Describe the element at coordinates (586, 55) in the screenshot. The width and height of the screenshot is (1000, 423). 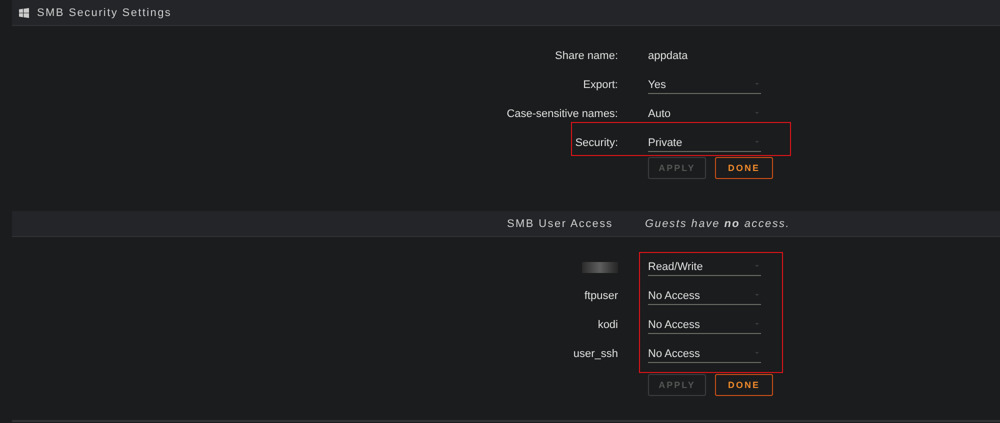
I see `field-label: Share name:` at that location.